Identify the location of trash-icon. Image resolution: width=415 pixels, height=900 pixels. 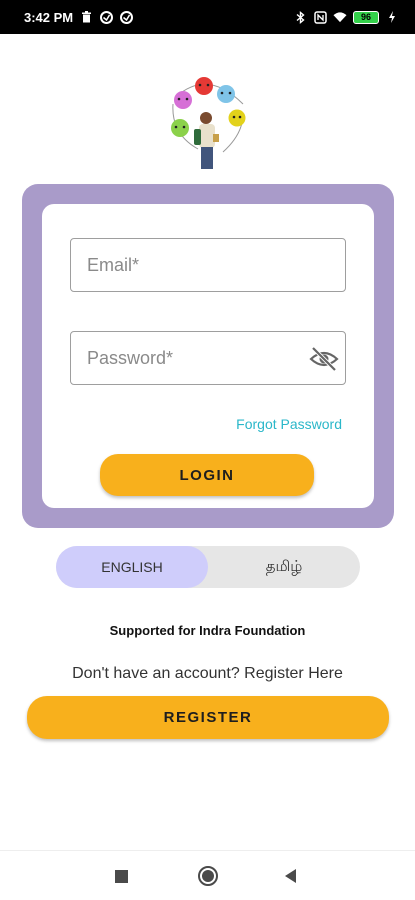
(86, 17).